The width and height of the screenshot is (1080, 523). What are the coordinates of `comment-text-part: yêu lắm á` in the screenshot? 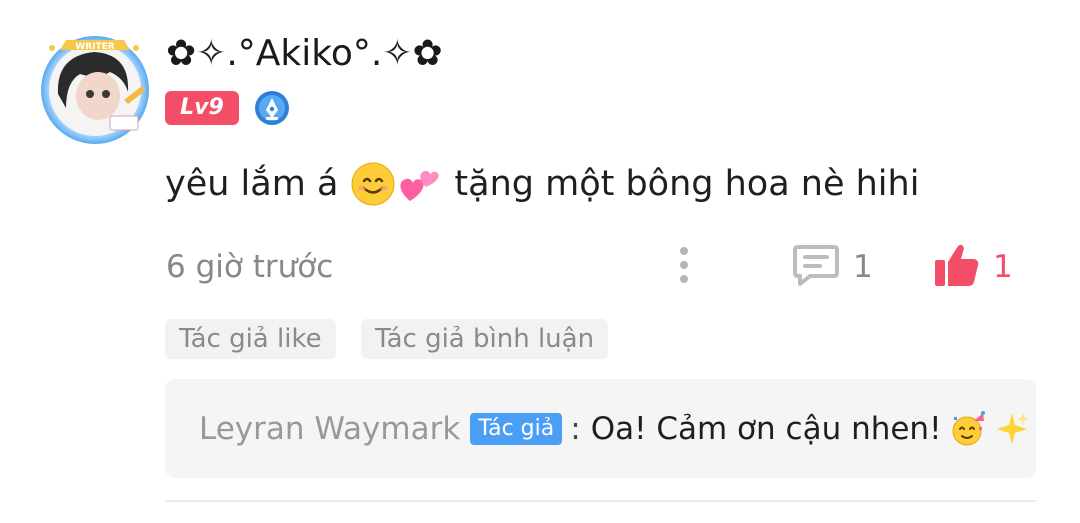 It's located at (252, 184).